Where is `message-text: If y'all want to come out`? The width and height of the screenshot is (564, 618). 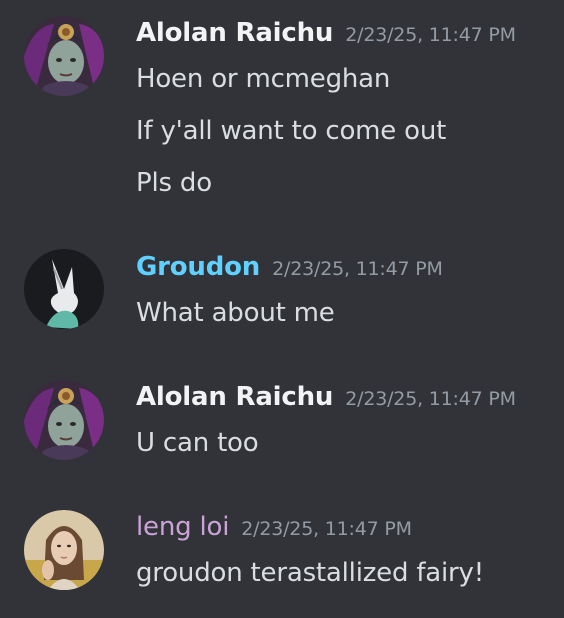
message-text: If y'all want to come out is located at coordinates (291, 131).